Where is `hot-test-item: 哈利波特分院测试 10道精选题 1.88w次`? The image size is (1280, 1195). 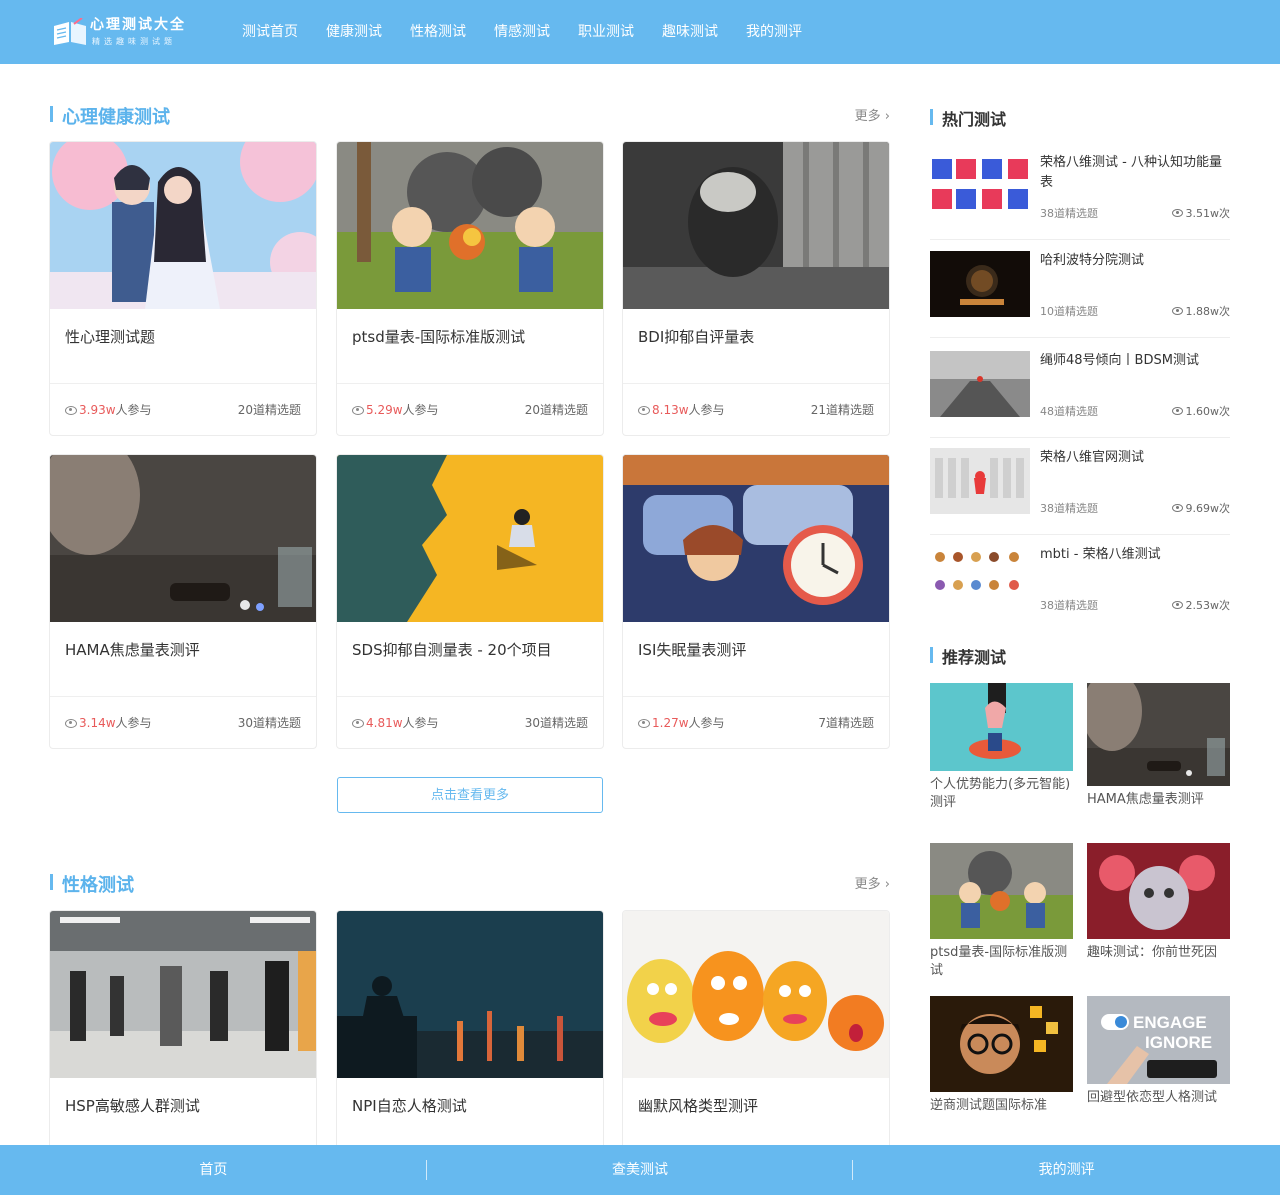 hot-test-item: 哈利波特分院测试 10道精选题 1.88w次 is located at coordinates (1080, 294).